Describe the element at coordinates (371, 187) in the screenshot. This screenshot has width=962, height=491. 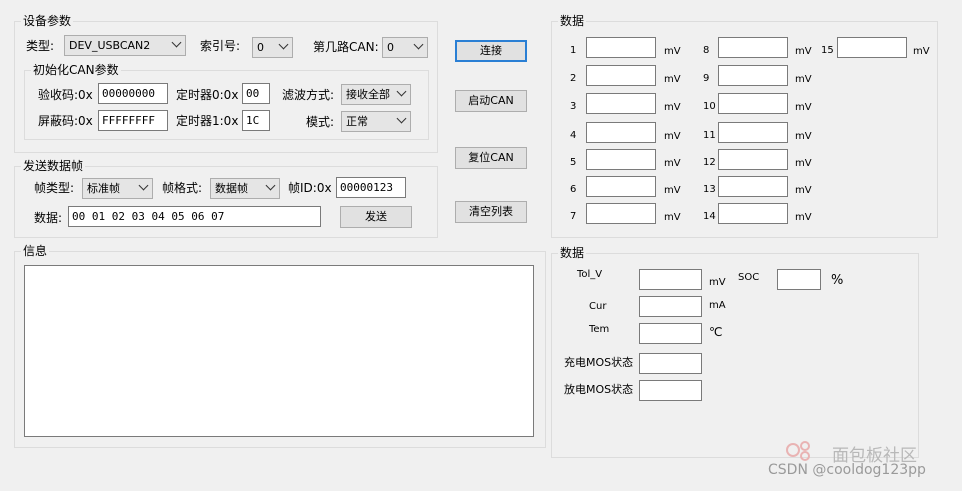
I see `frame-id-input: 00000123` at that location.